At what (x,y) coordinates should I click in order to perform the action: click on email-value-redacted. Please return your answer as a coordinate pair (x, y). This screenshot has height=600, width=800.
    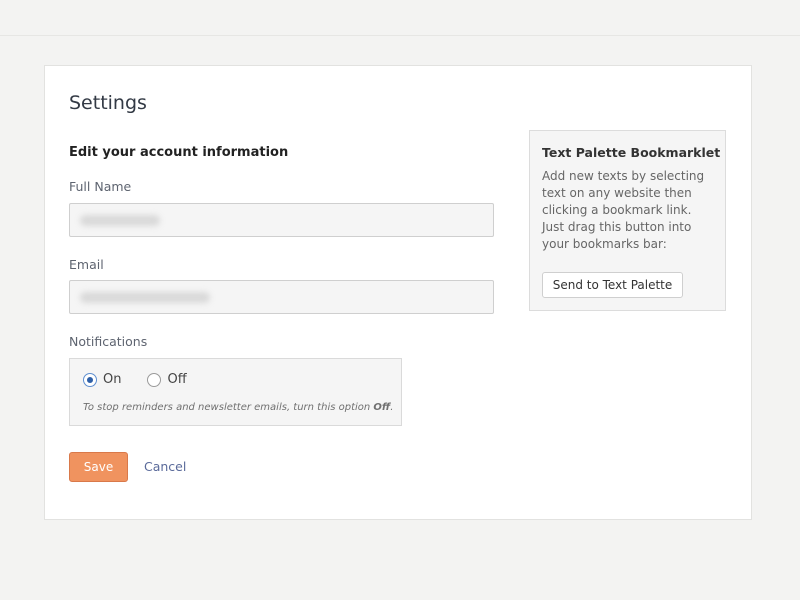
    Looking at the image, I should click on (145, 297).